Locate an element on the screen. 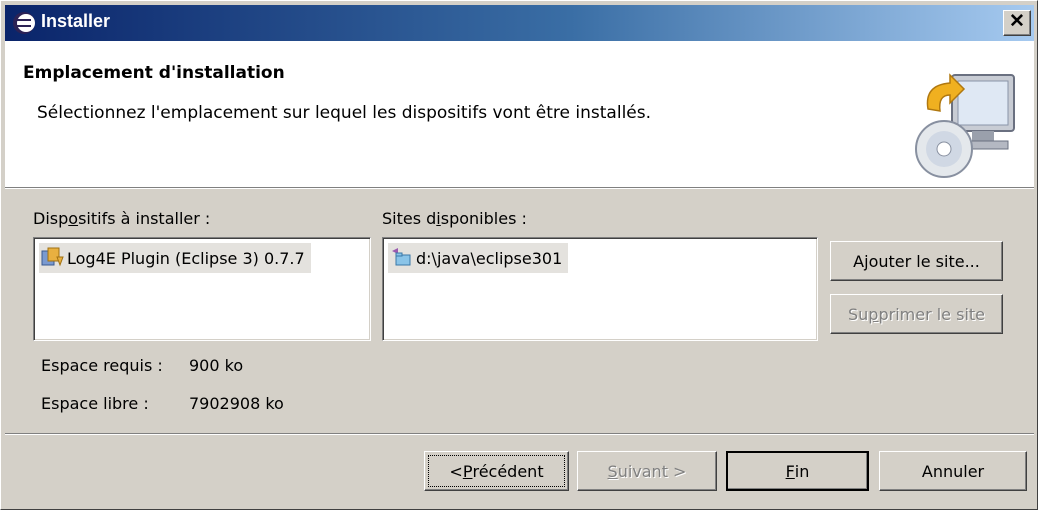  close-button: ✕ is located at coordinates (1017, 23).